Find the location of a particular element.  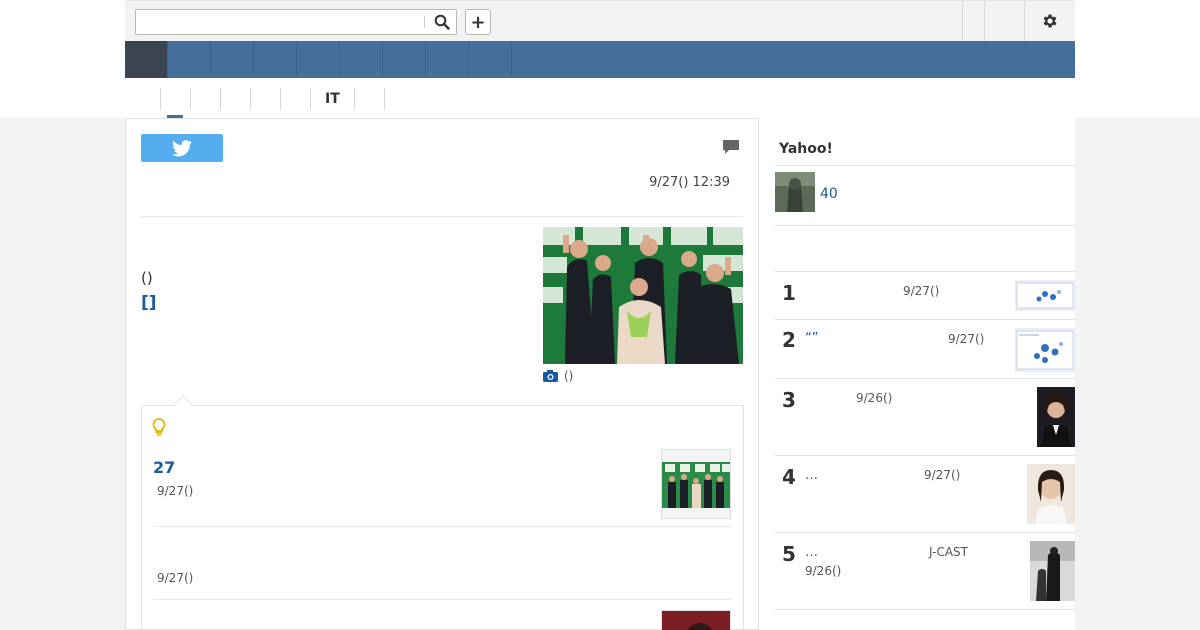

sidebar-count-link: 40 is located at coordinates (829, 194).